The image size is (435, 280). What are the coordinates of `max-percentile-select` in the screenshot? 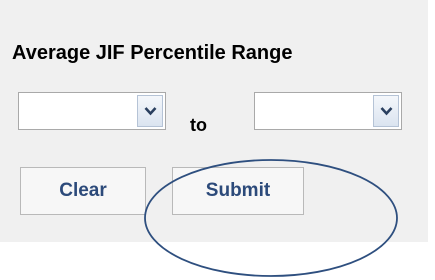 It's located at (328, 111).